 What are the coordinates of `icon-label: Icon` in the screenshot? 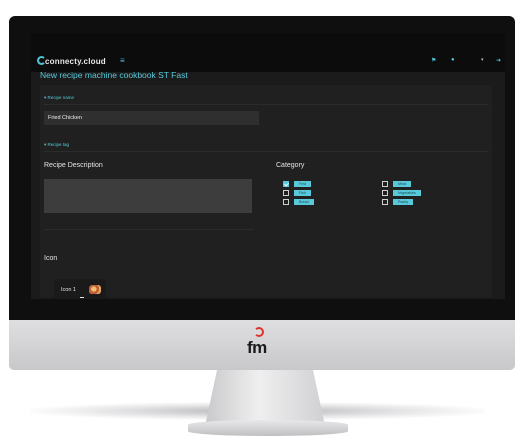 It's located at (51, 258).